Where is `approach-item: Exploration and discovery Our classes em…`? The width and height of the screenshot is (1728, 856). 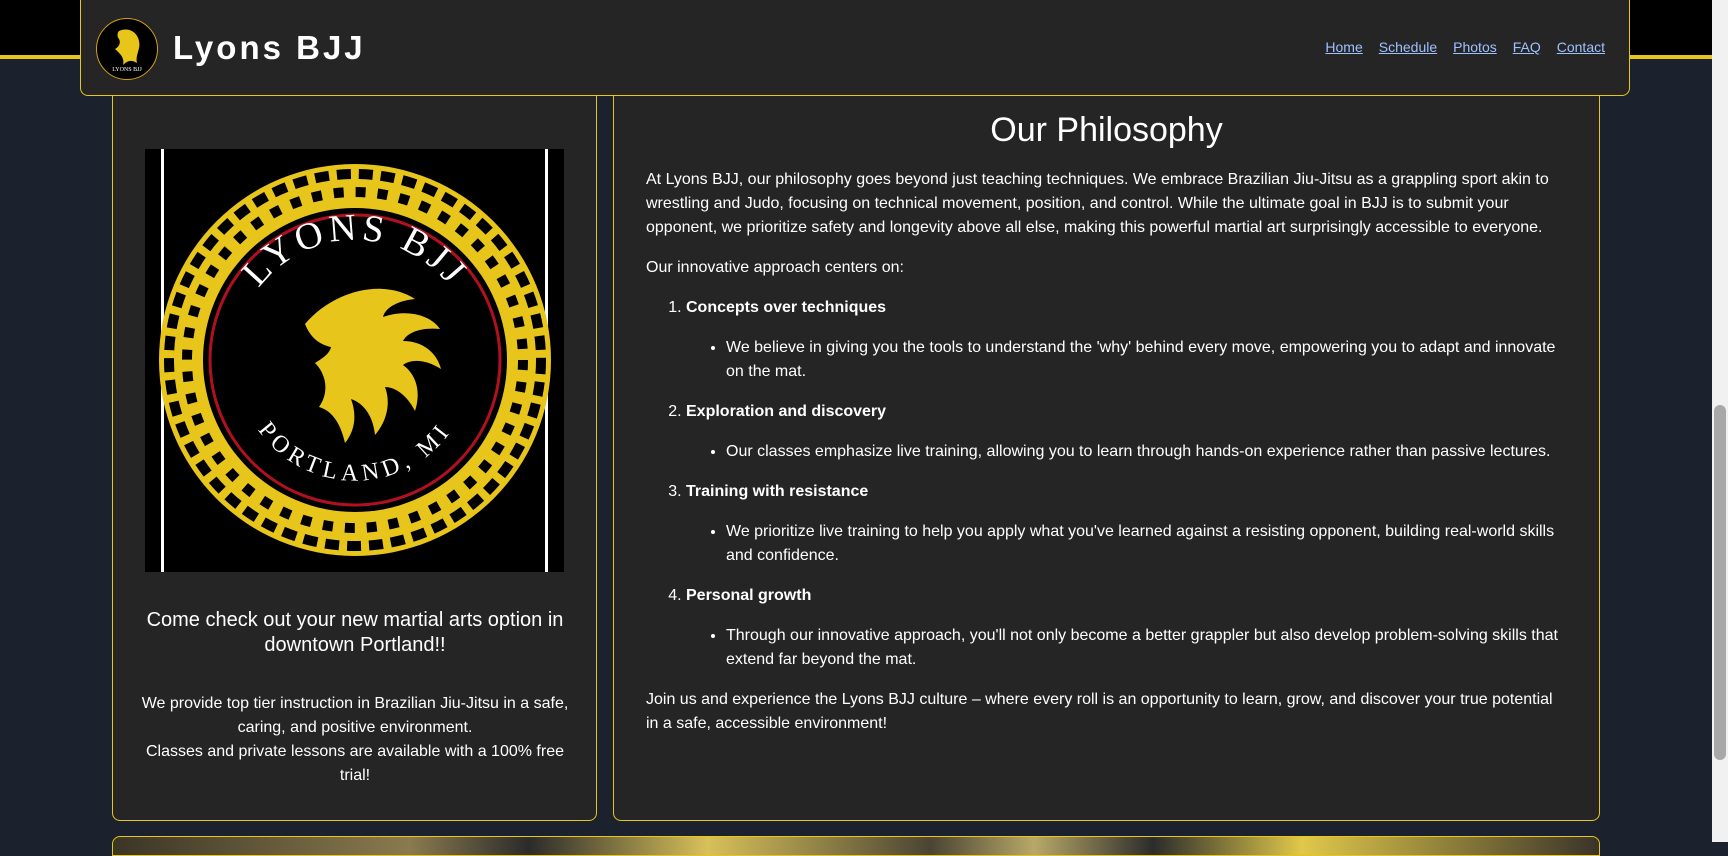 approach-item: Exploration and discovery Our classes em… is located at coordinates (1127, 432).